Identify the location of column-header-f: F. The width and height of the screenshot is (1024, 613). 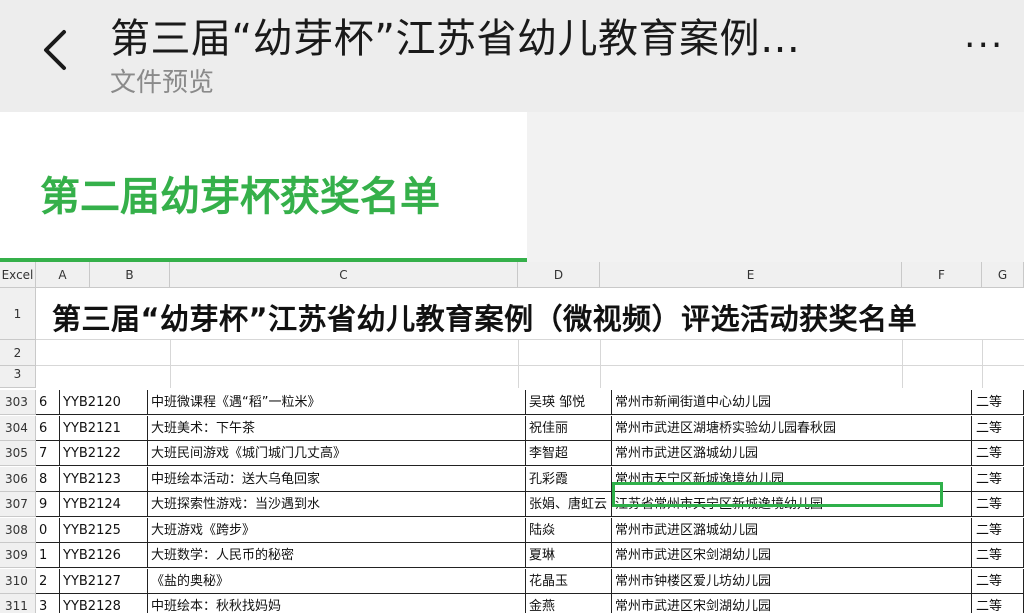
(942, 275).